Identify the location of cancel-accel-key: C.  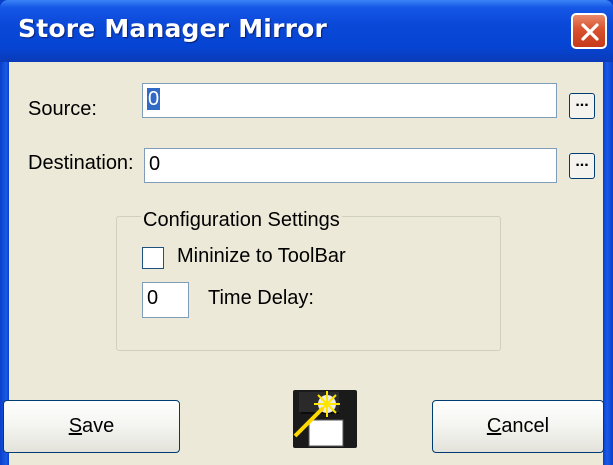
(494, 426).